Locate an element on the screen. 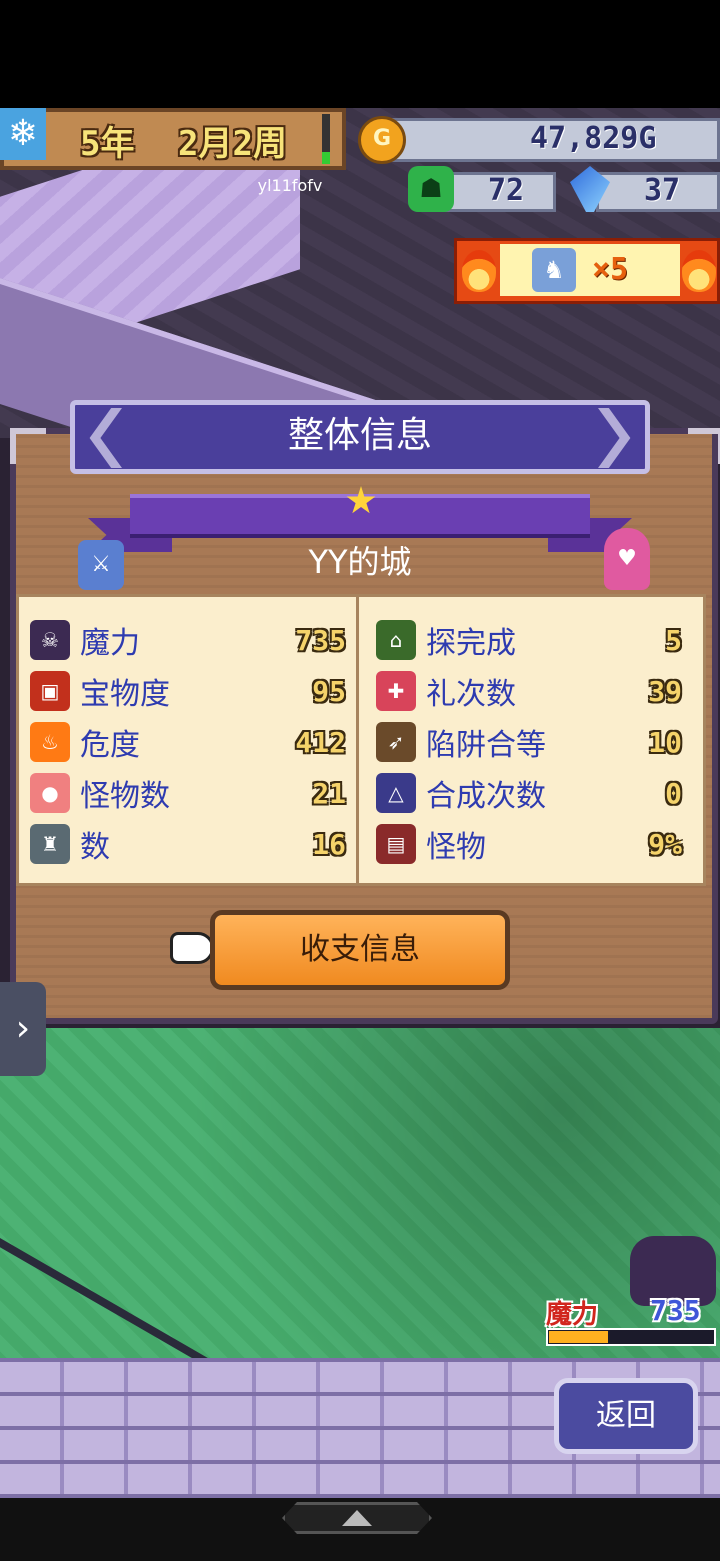  crystal-count: 37 is located at coordinates (662, 190).